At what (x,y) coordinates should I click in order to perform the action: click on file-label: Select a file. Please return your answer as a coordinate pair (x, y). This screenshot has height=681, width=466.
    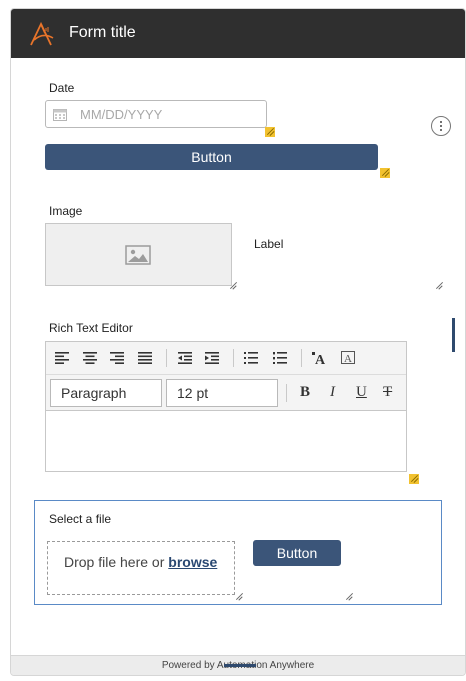
    Looking at the image, I should click on (80, 519).